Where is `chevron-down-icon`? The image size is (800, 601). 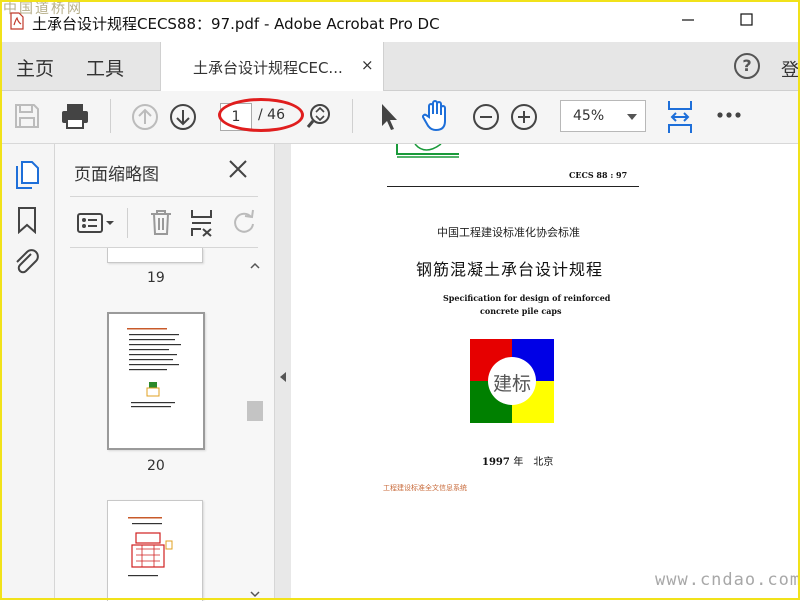
chevron-down-icon is located at coordinates (632, 117).